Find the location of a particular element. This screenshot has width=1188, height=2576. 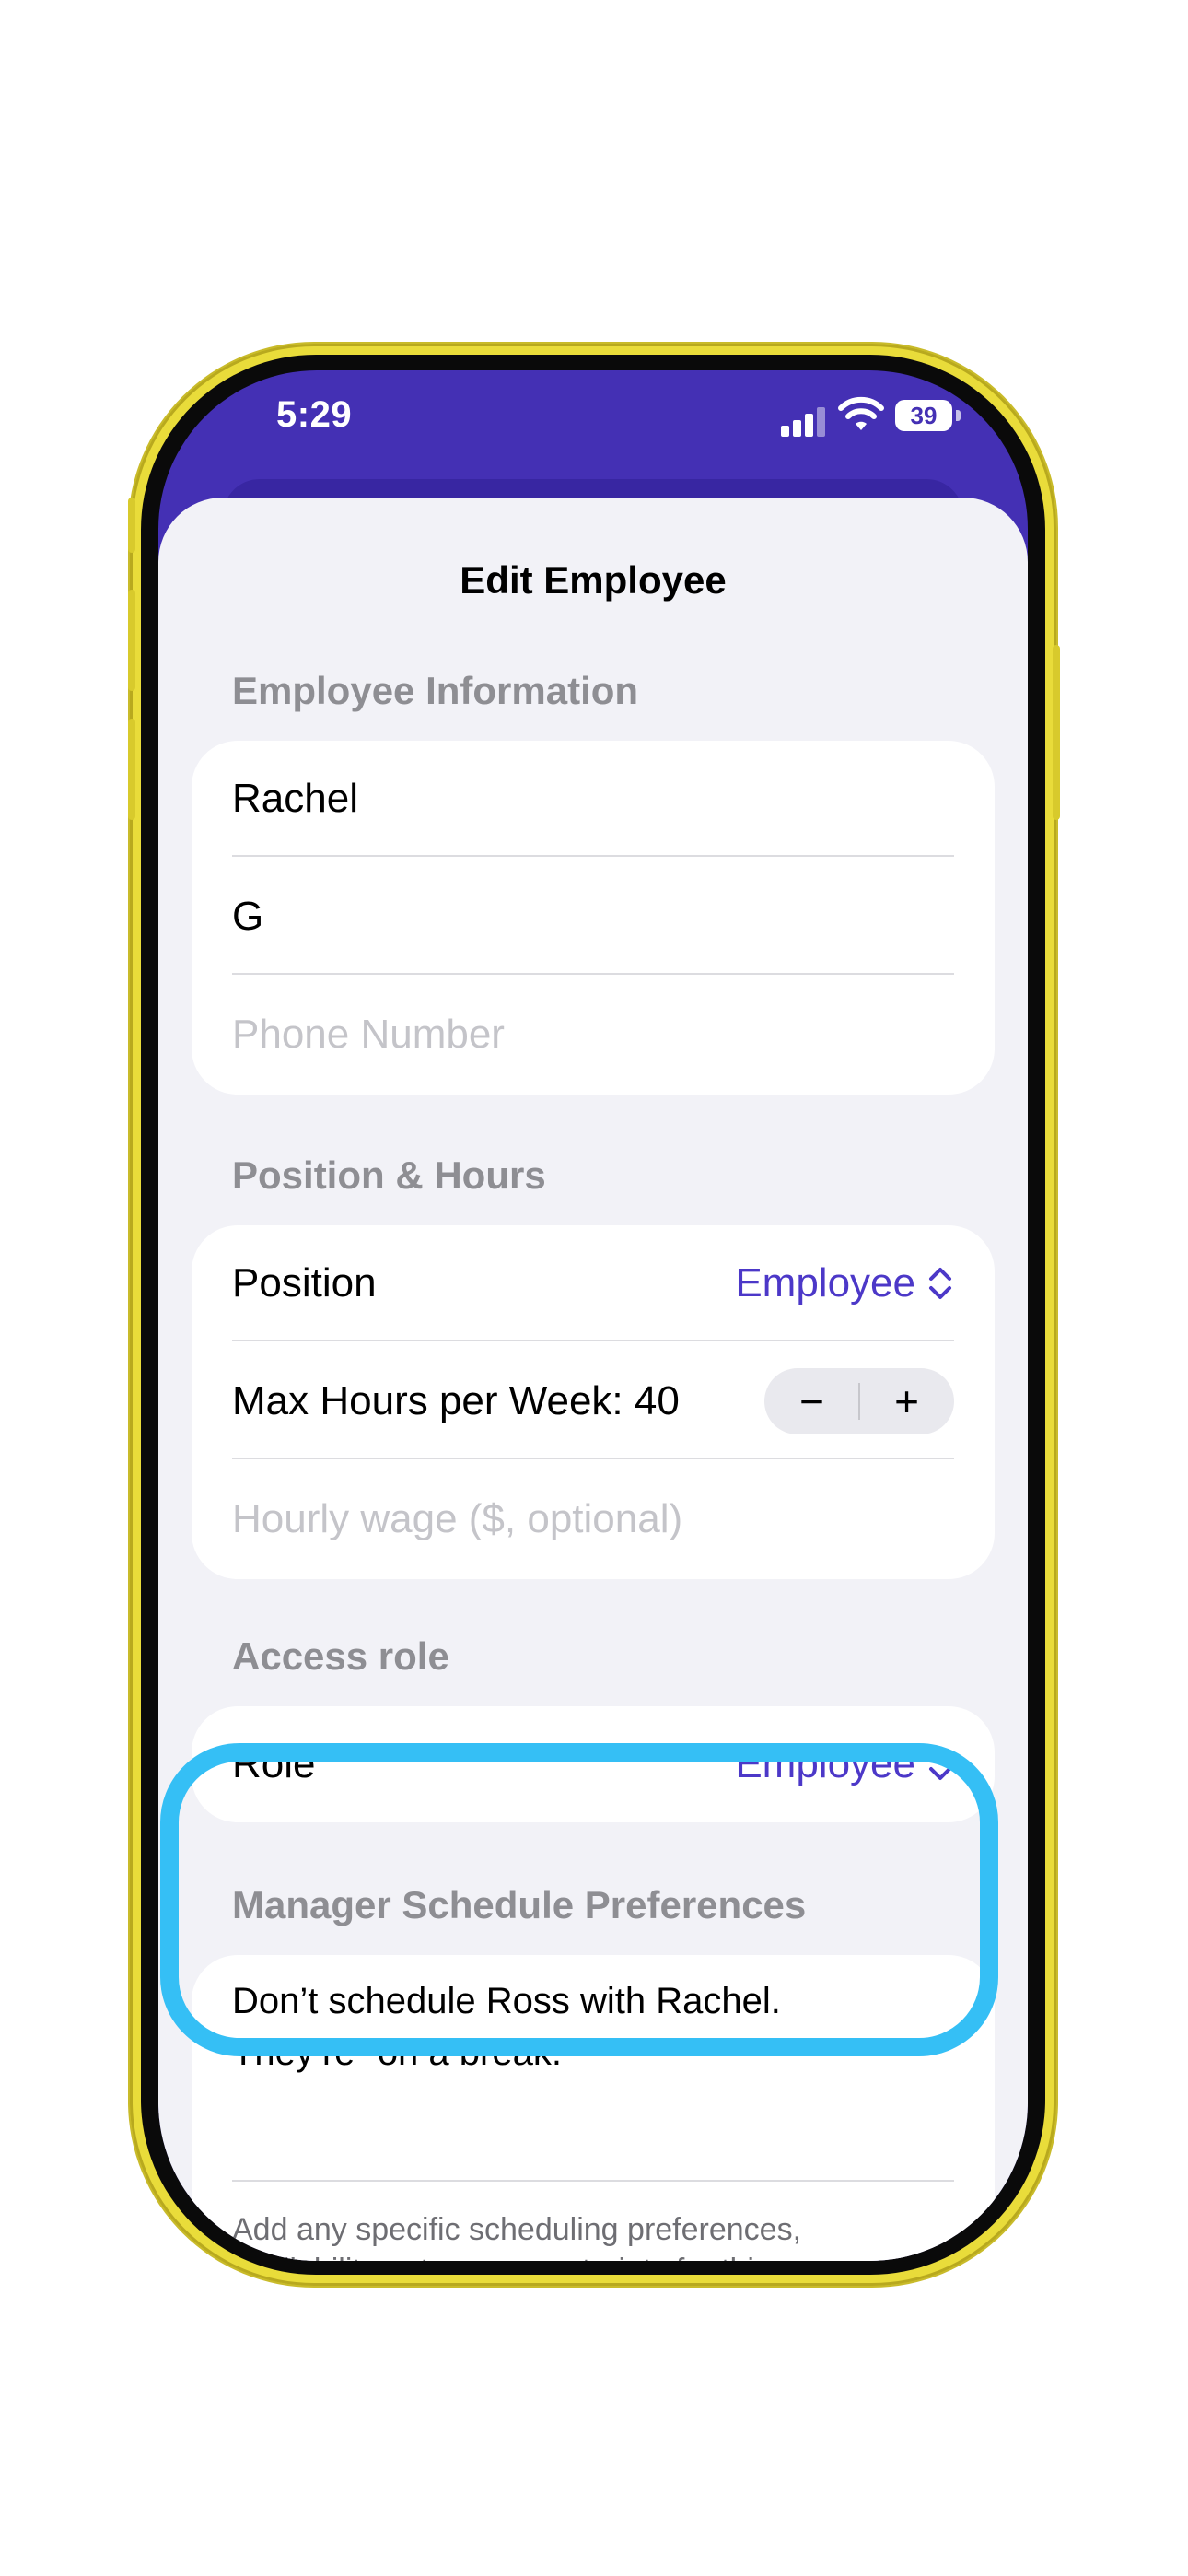

side-button is located at coordinates (131, 525).